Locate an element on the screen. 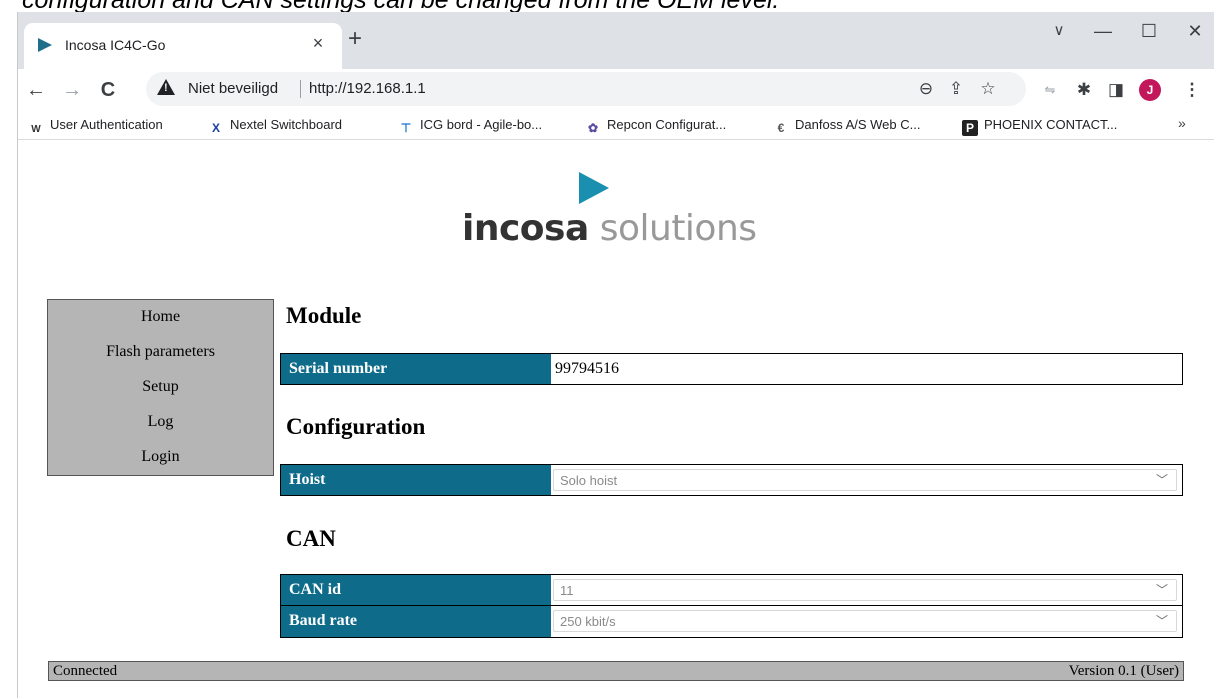  tab-search-icon: ∨ is located at coordinates (1059, 31).